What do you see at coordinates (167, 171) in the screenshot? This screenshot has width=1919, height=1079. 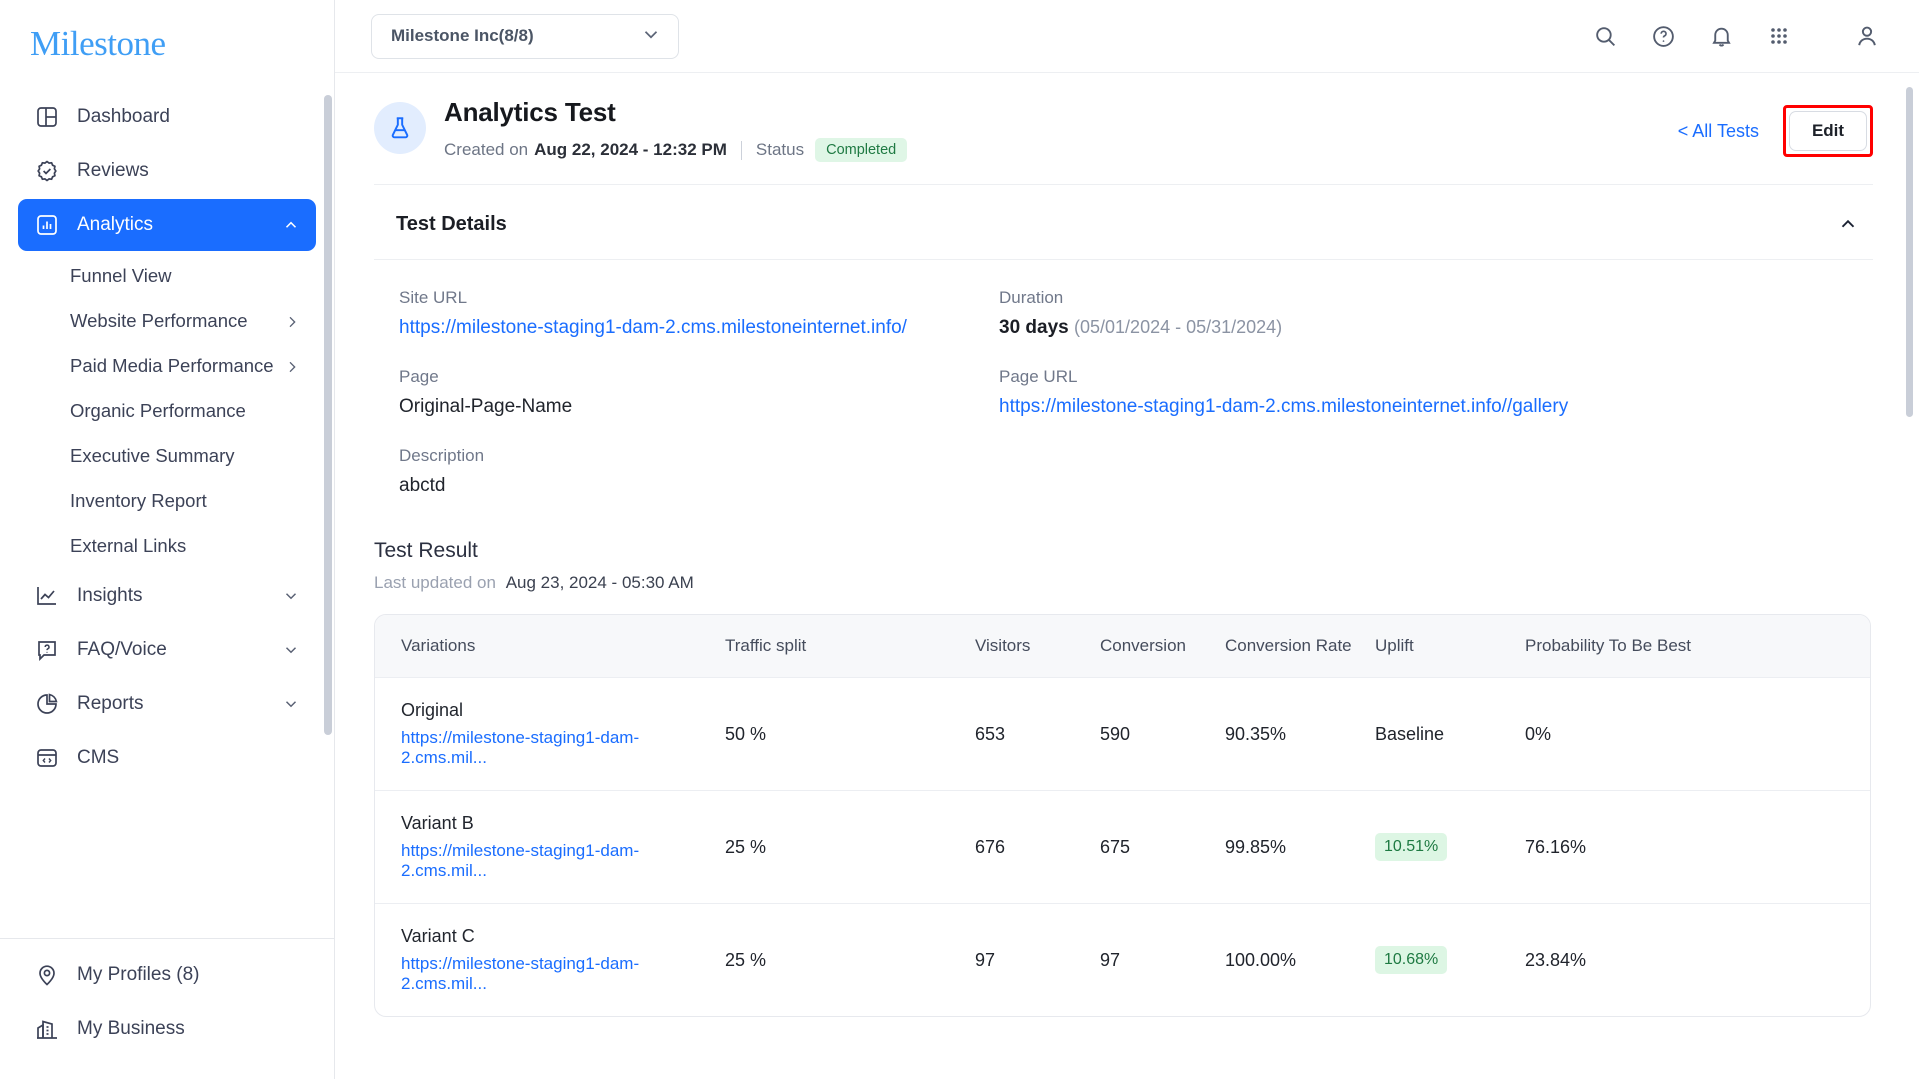 I see `sidebar-item-reviews: Reviews` at bounding box center [167, 171].